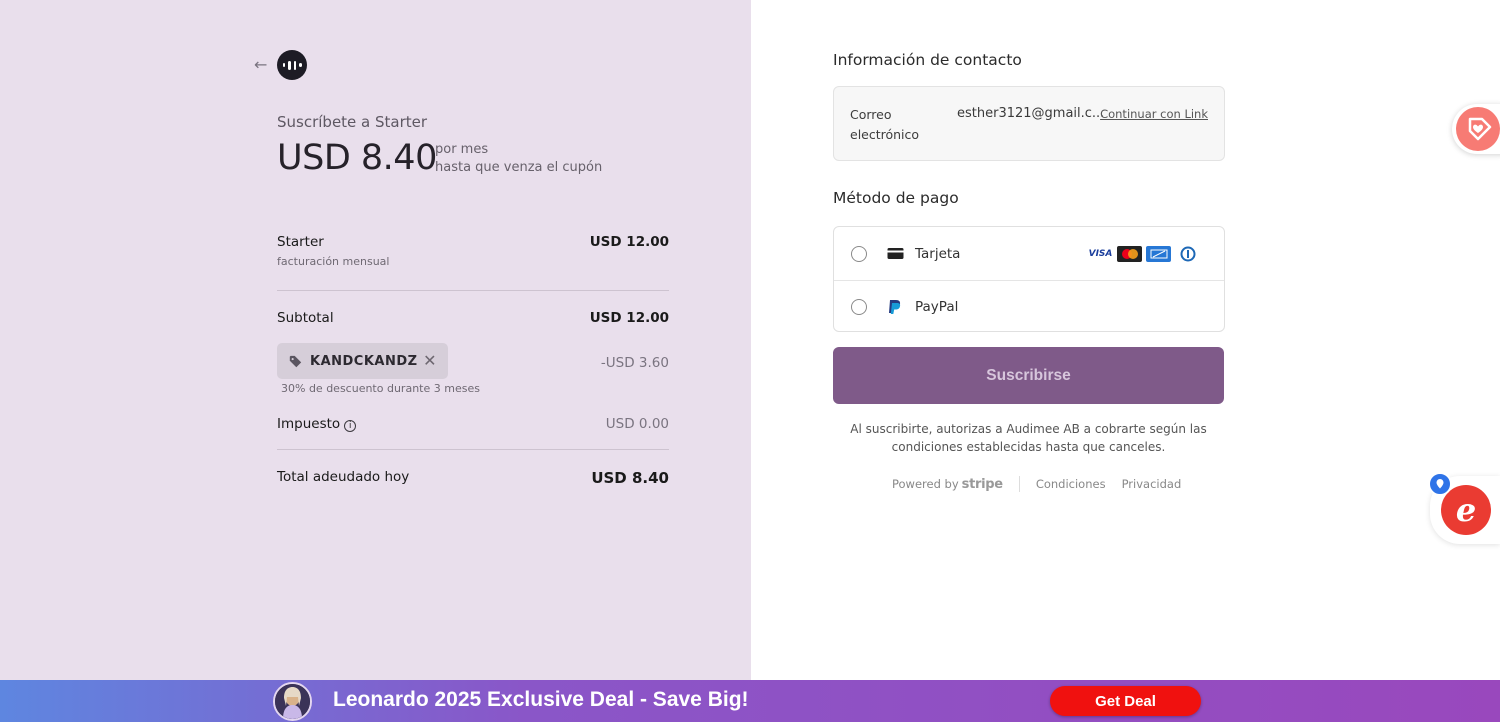  What do you see at coordinates (1152, 484) in the screenshot?
I see `privacy-link: Privacidad` at bounding box center [1152, 484].